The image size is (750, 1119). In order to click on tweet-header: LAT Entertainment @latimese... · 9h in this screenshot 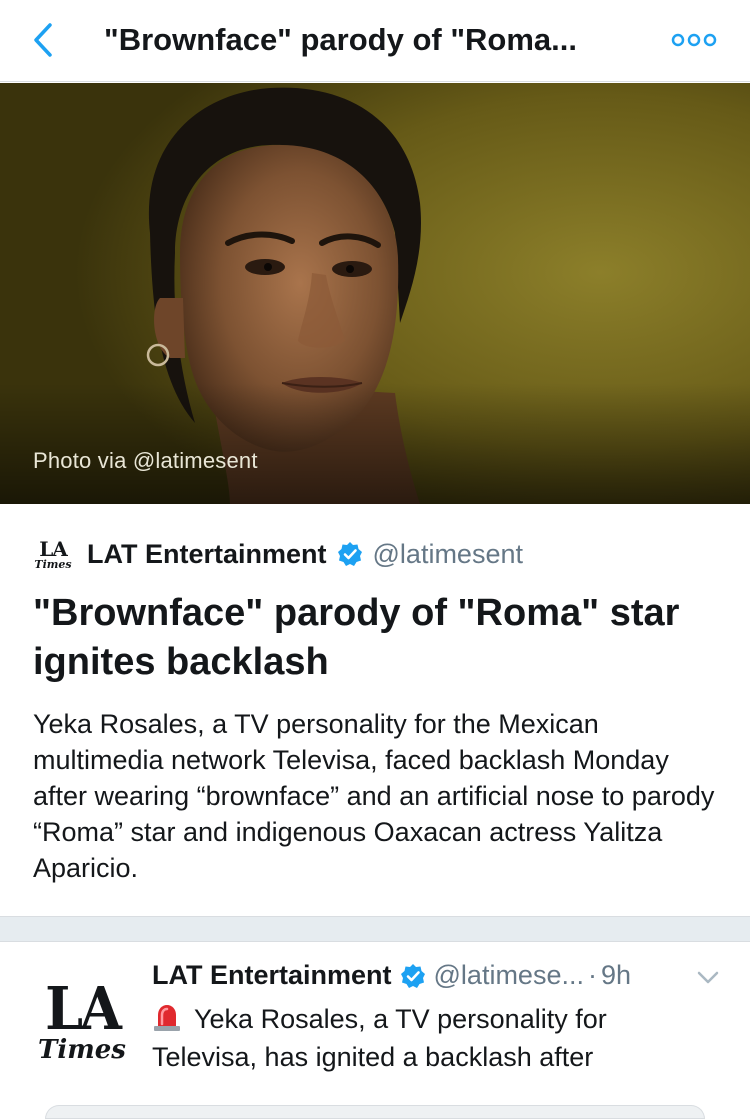, I will do `click(437, 975)`.